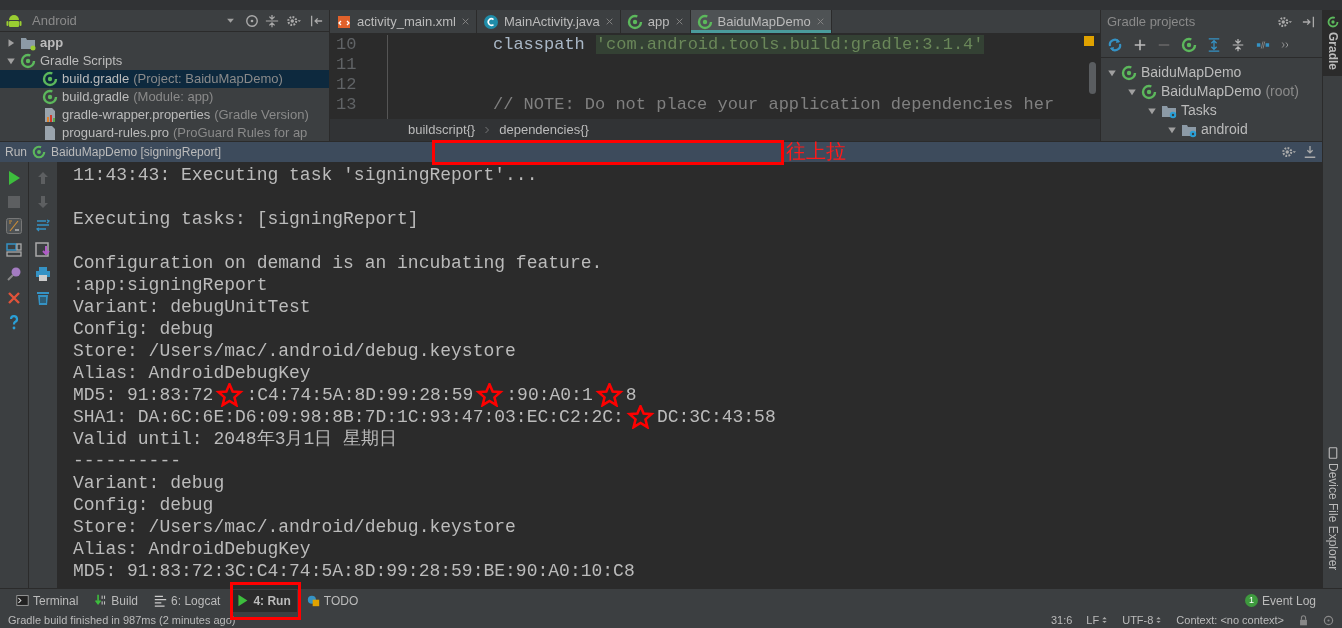 The image size is (1342, 628). I want to click on console-line: Config: debug, so click(143, 505).